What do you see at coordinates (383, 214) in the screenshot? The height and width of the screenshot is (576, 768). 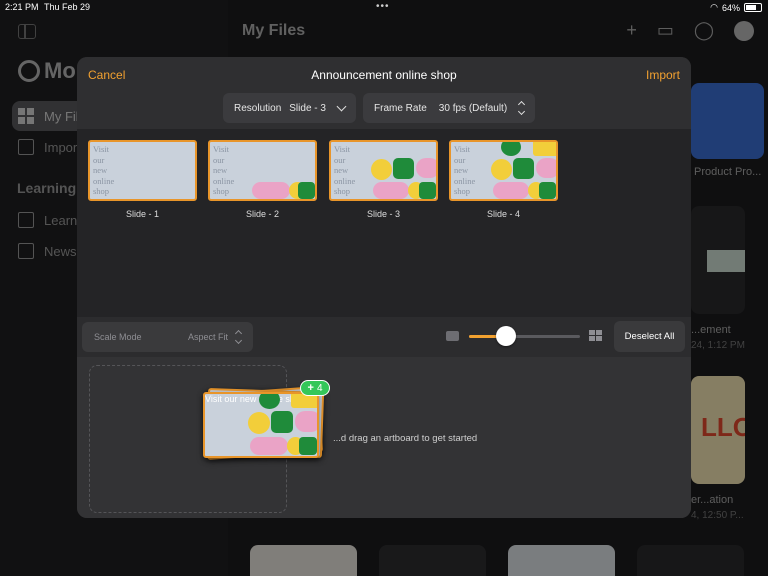 I see `slide-label: Slide - 3` at bounding box center [383, 214].